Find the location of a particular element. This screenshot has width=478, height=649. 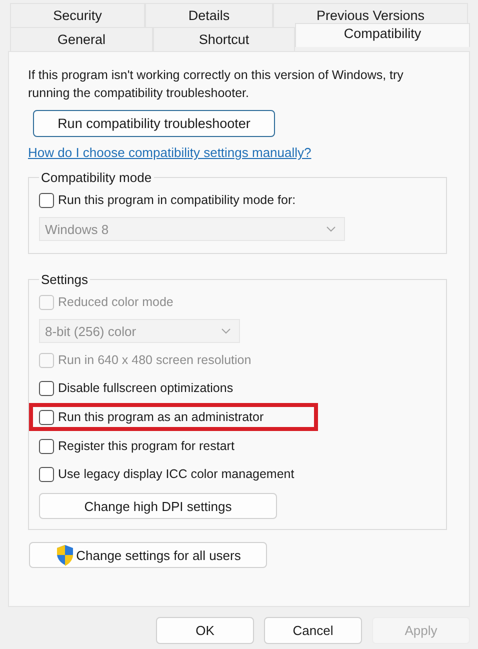

dialog-button: OK is located at coordinates (205, 630).